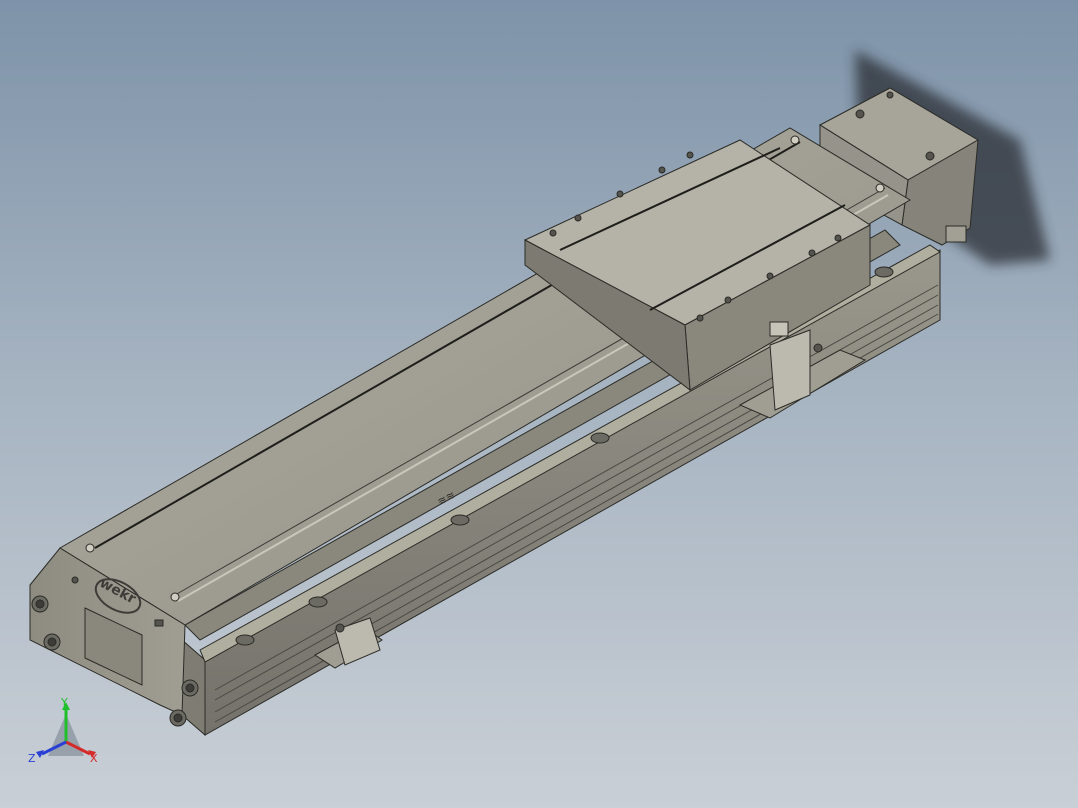 This screenshot has width=1078, height=808. Describe the element at coordinates (64, 702) in the screenshot. I see `y-axis-label: Y` at that location.